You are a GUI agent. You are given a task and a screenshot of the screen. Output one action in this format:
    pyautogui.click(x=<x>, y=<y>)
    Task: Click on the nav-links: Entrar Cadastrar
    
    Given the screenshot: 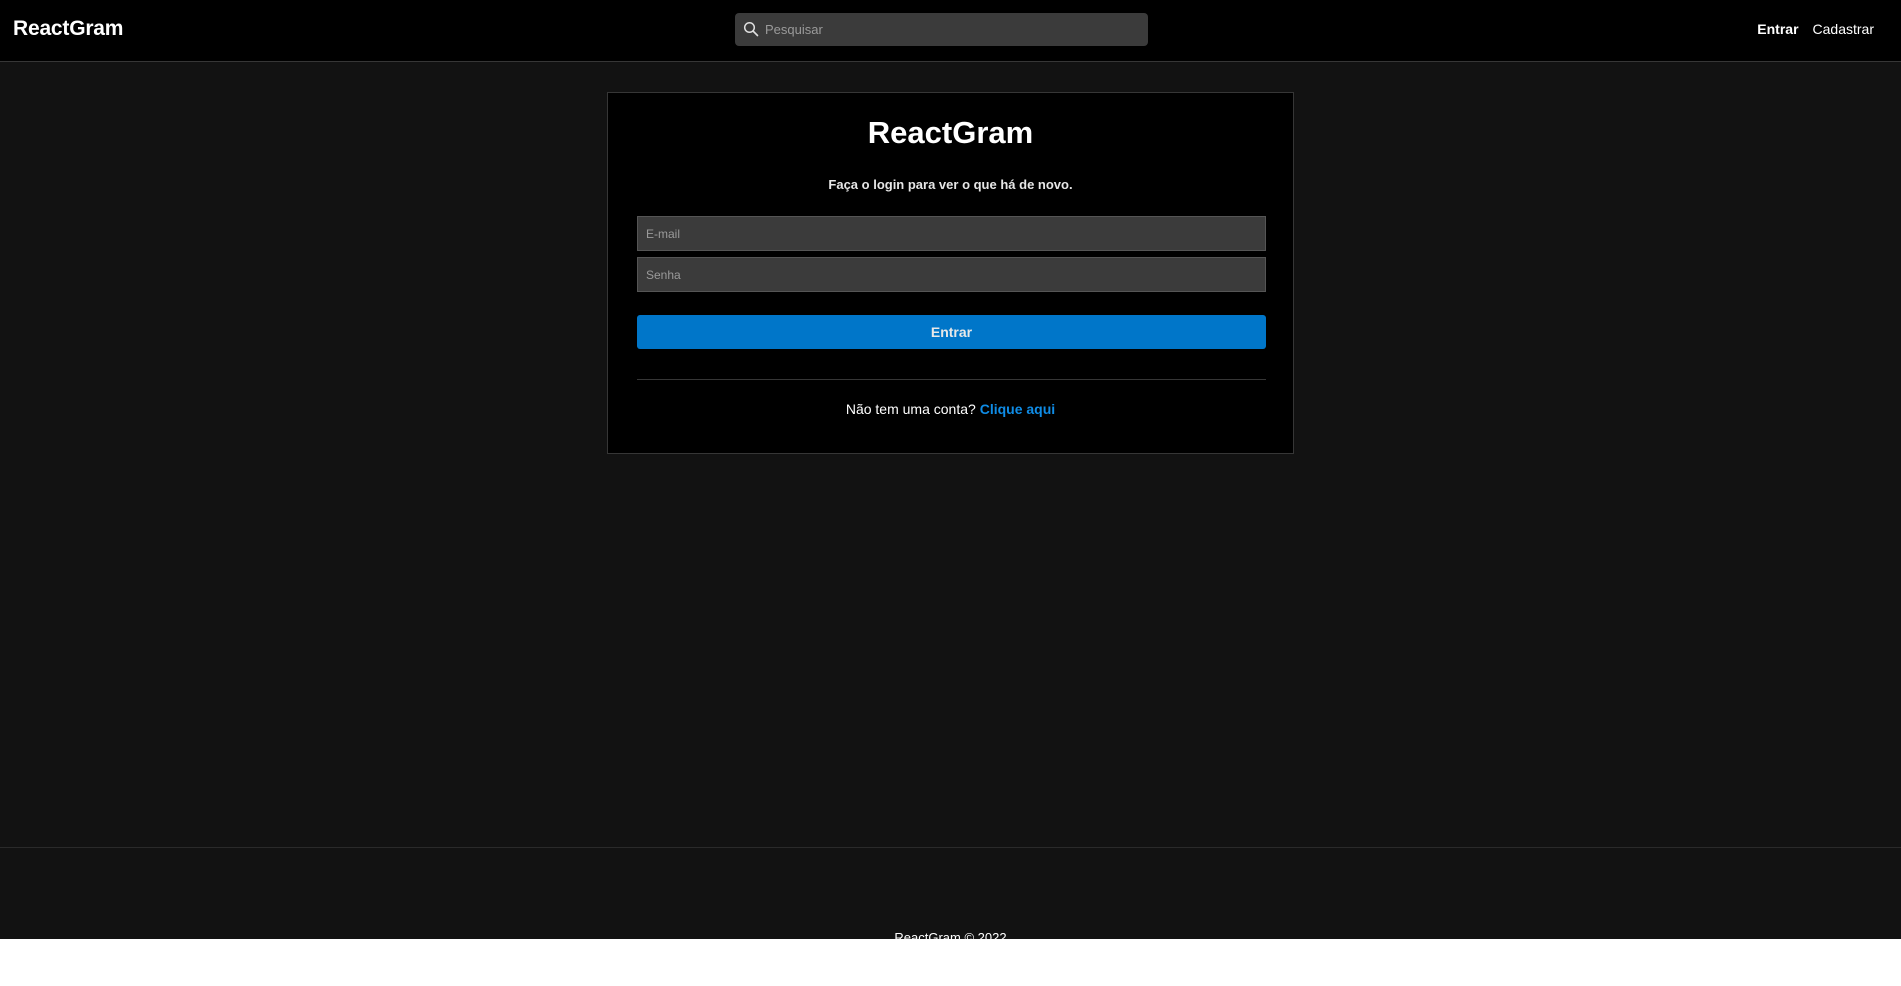 What is the action you would take?
    pyautogui.click(x=1815, y=29)
    